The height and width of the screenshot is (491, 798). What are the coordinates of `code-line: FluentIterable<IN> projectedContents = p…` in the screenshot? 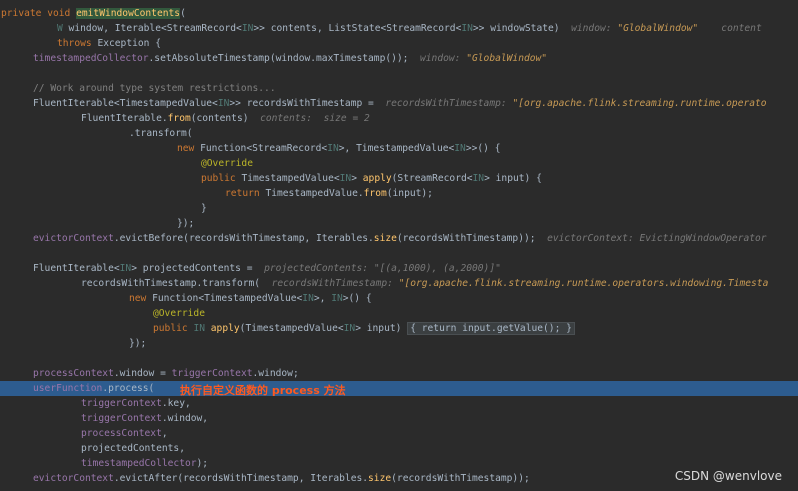 It's located at (399, 268).